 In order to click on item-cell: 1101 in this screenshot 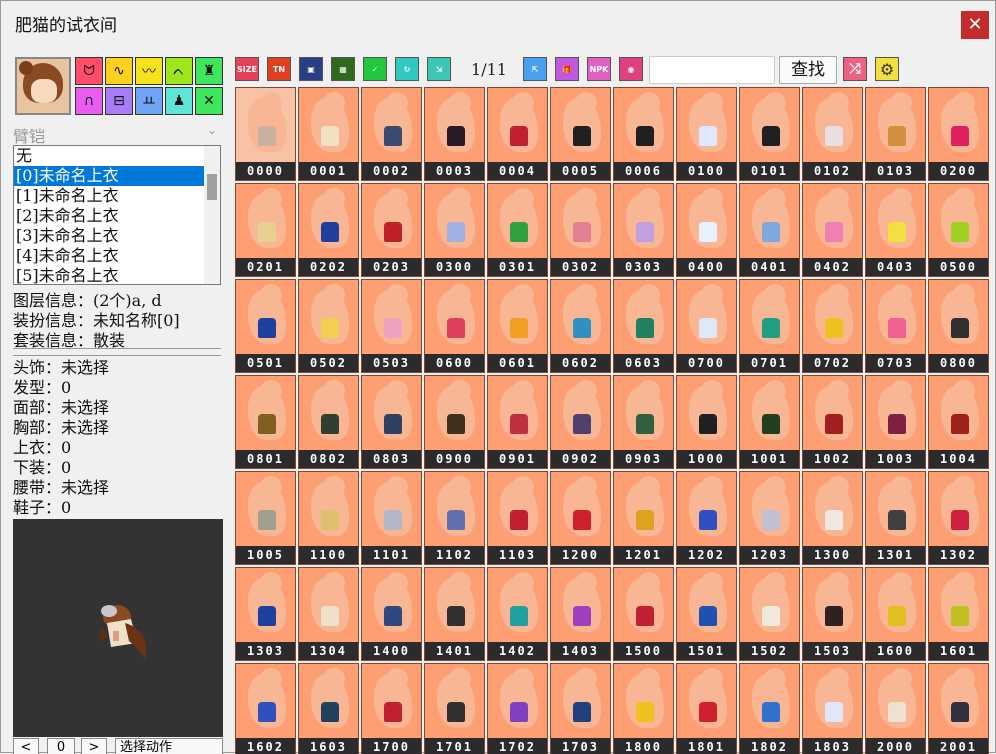, I will do `click(391, 518)`.